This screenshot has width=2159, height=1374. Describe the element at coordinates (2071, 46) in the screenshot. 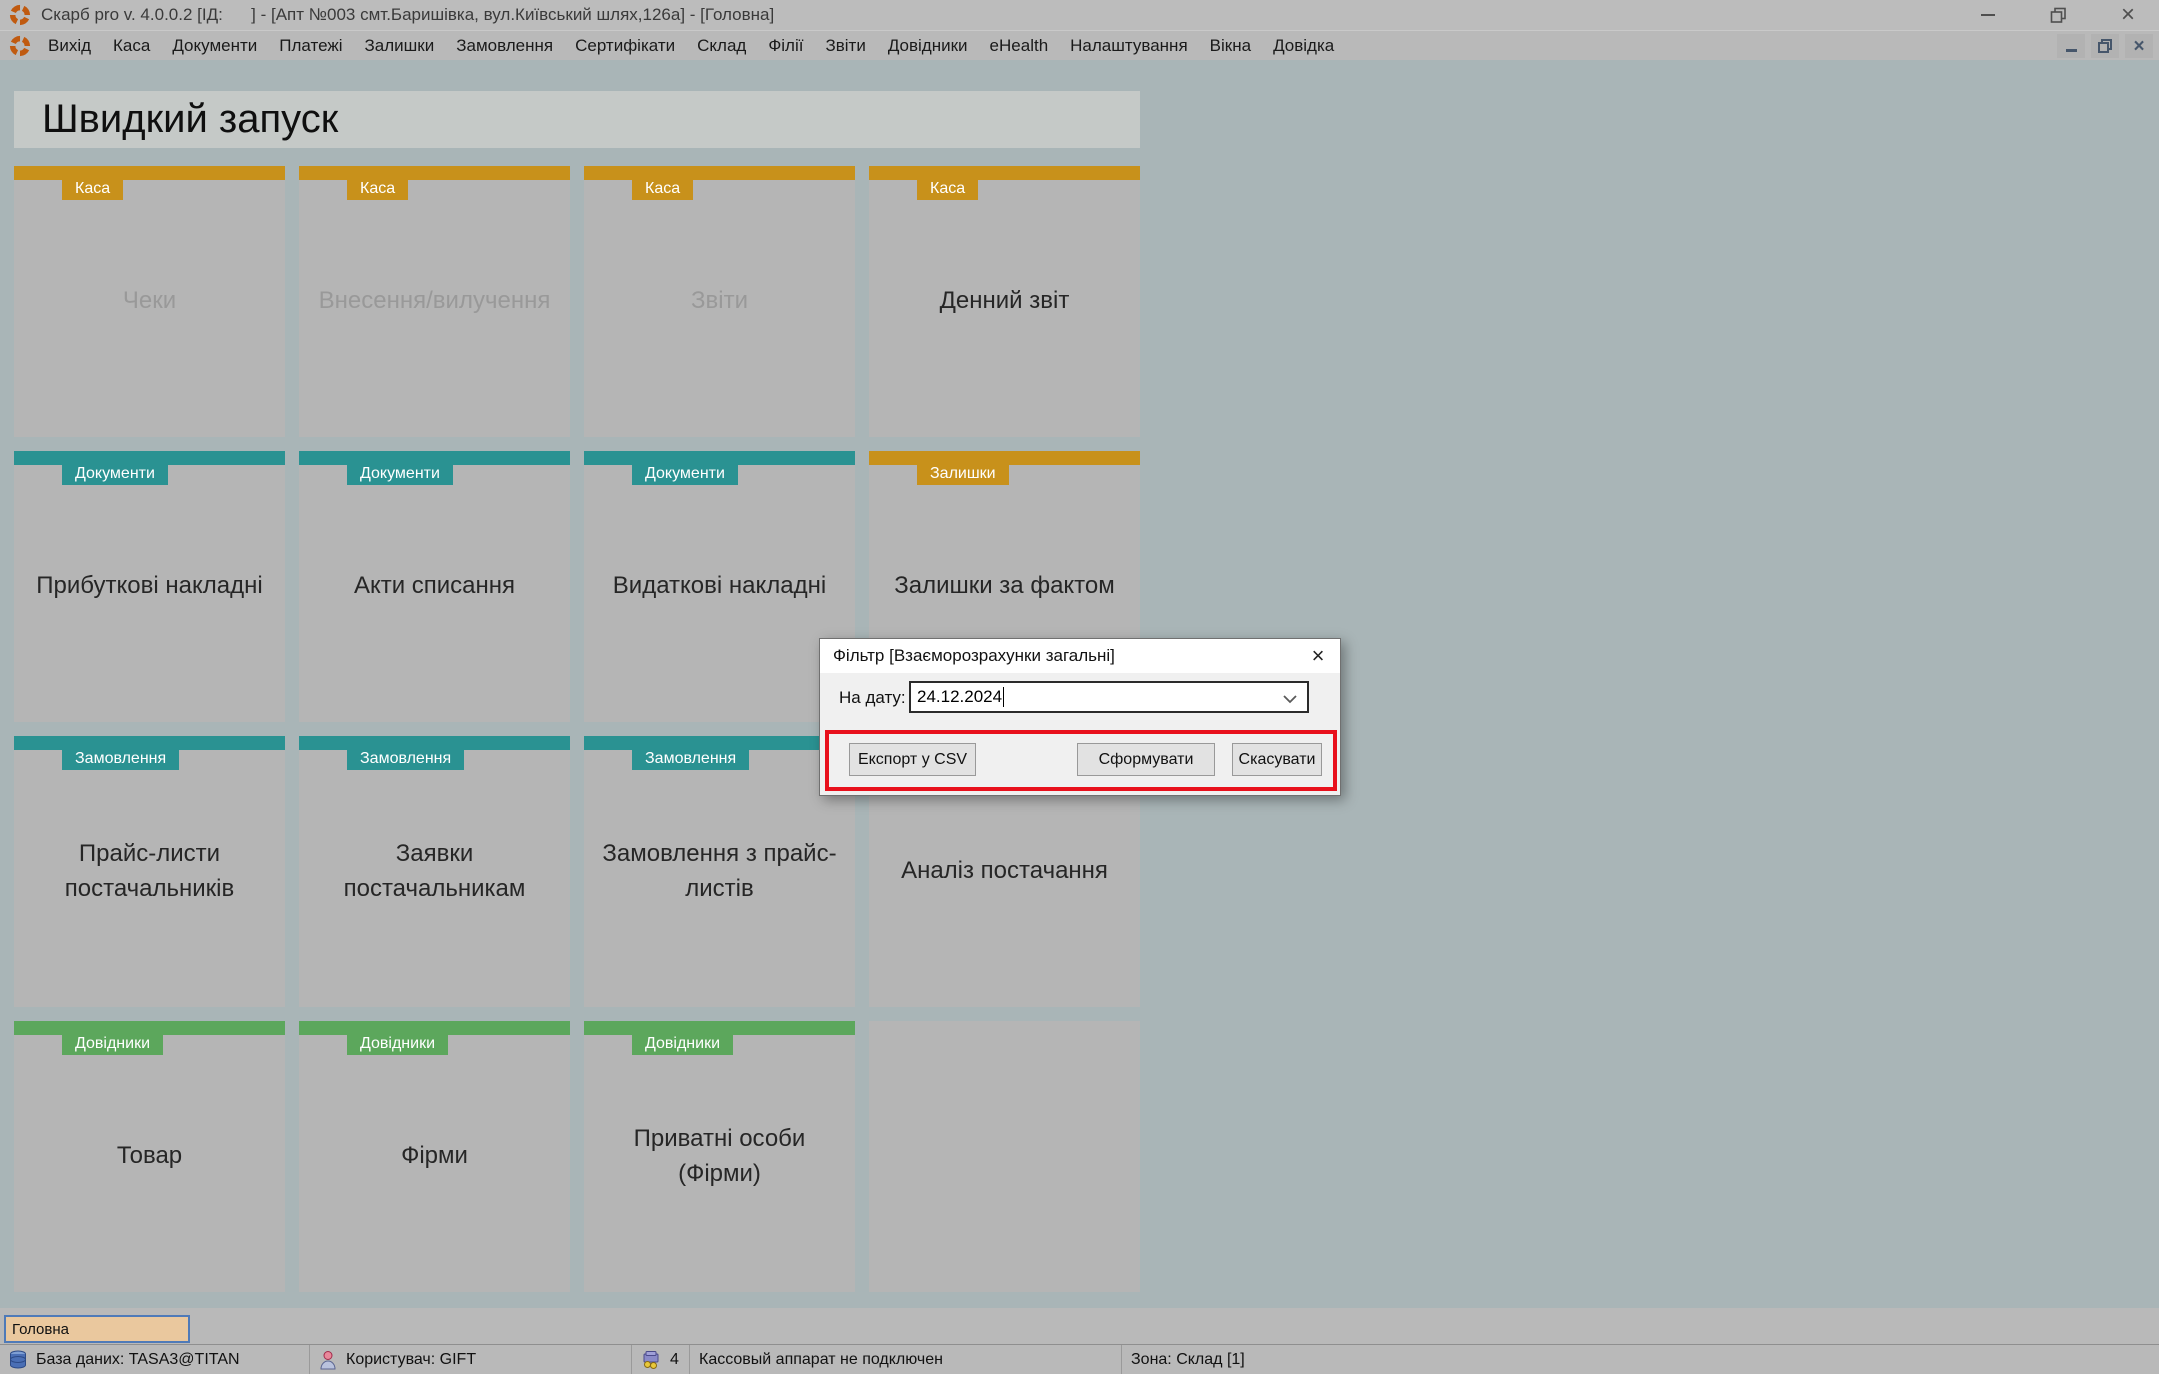

I see `mdi-minimize-icon` at that location.